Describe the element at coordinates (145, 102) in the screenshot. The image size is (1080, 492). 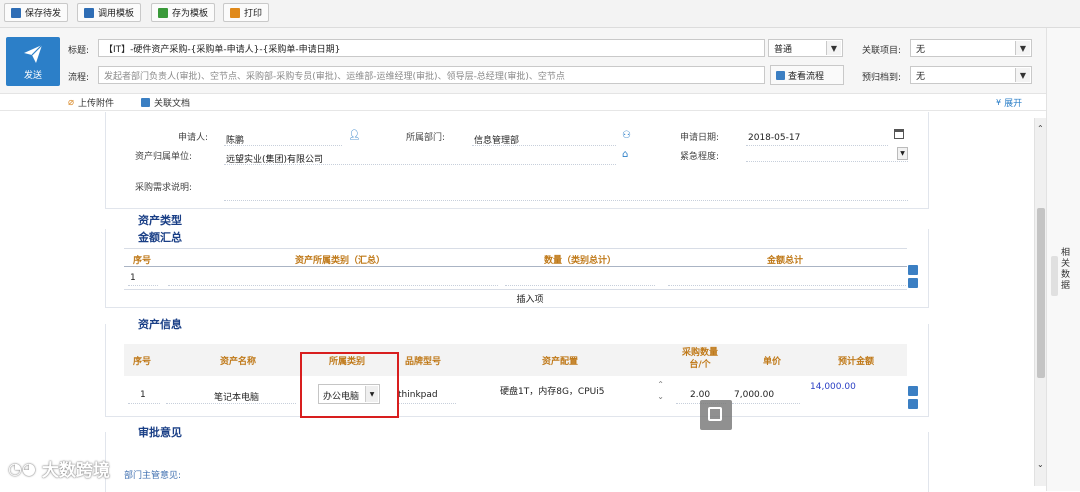
I see `document-icon` at that location.